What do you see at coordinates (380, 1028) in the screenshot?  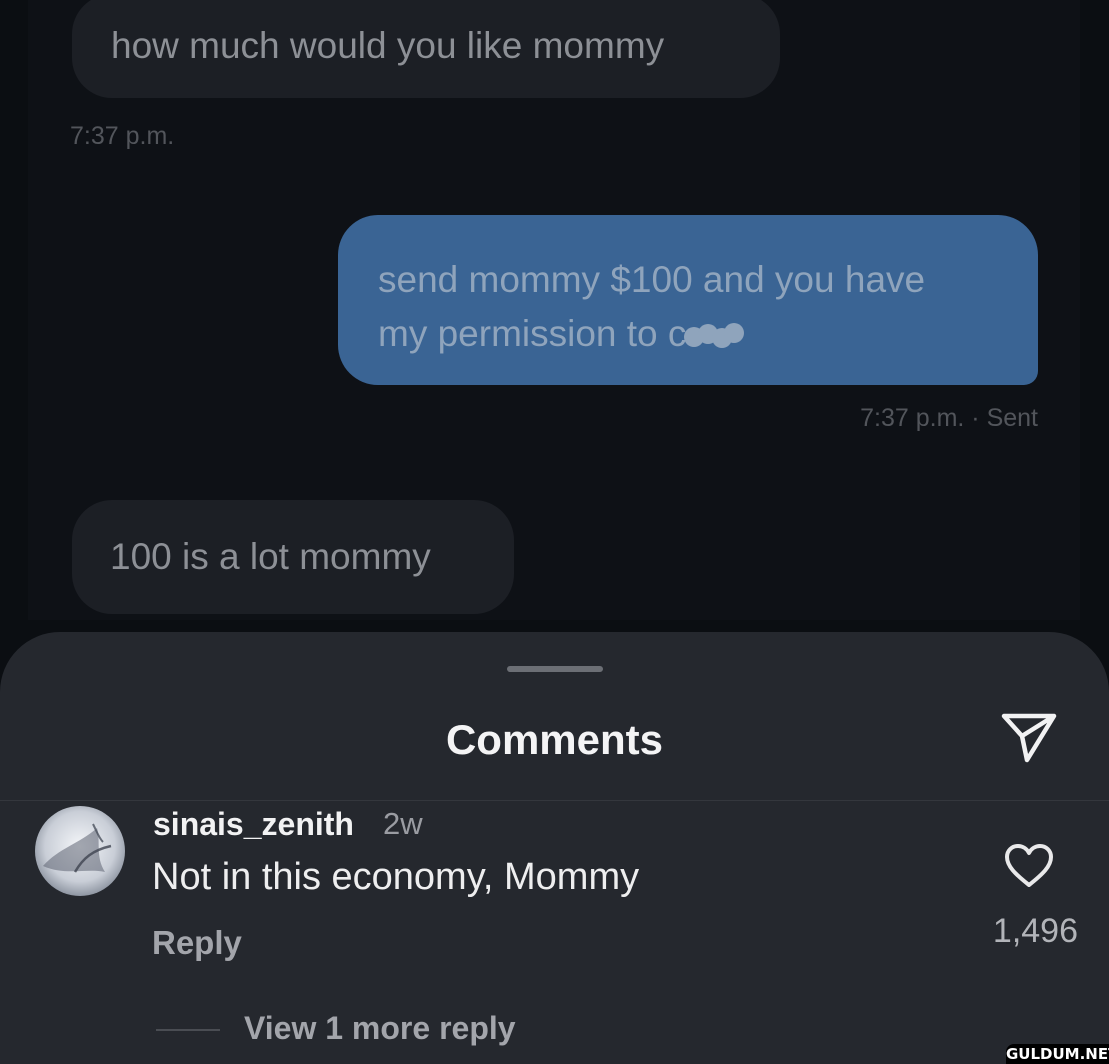 I see `view-more-replies-button: View 1 more reply` at bounding box center [380, 1028].